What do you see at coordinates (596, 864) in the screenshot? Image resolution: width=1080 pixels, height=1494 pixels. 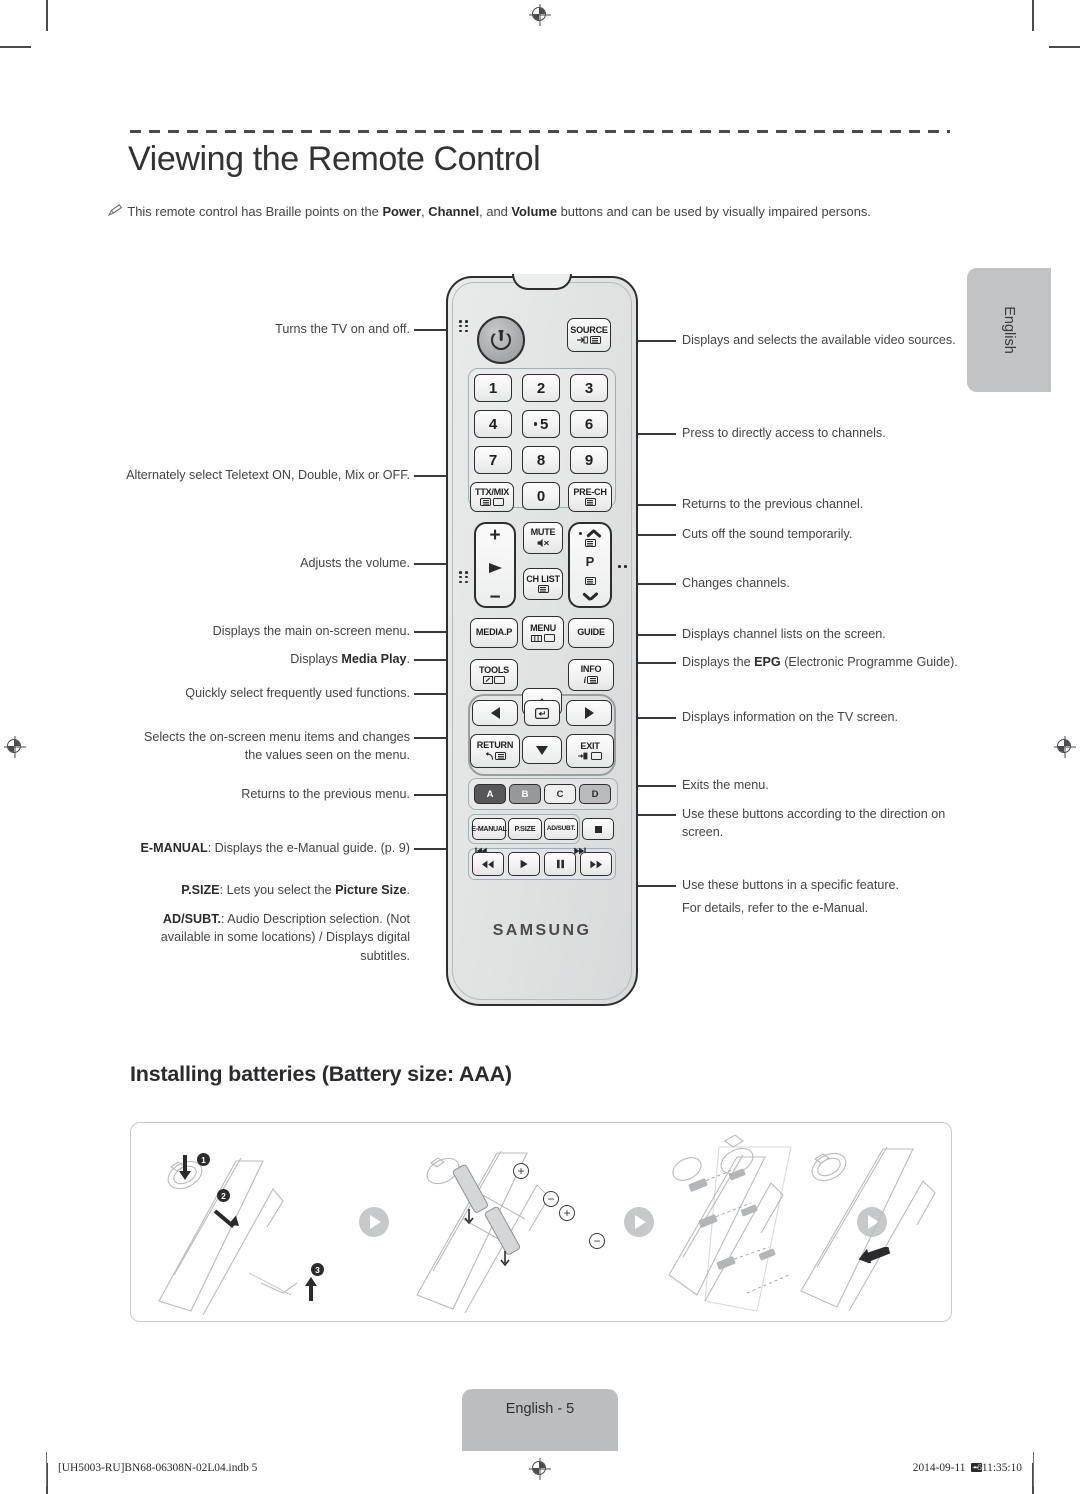 I see `fastforward-button` at bounding box center [596, 864].